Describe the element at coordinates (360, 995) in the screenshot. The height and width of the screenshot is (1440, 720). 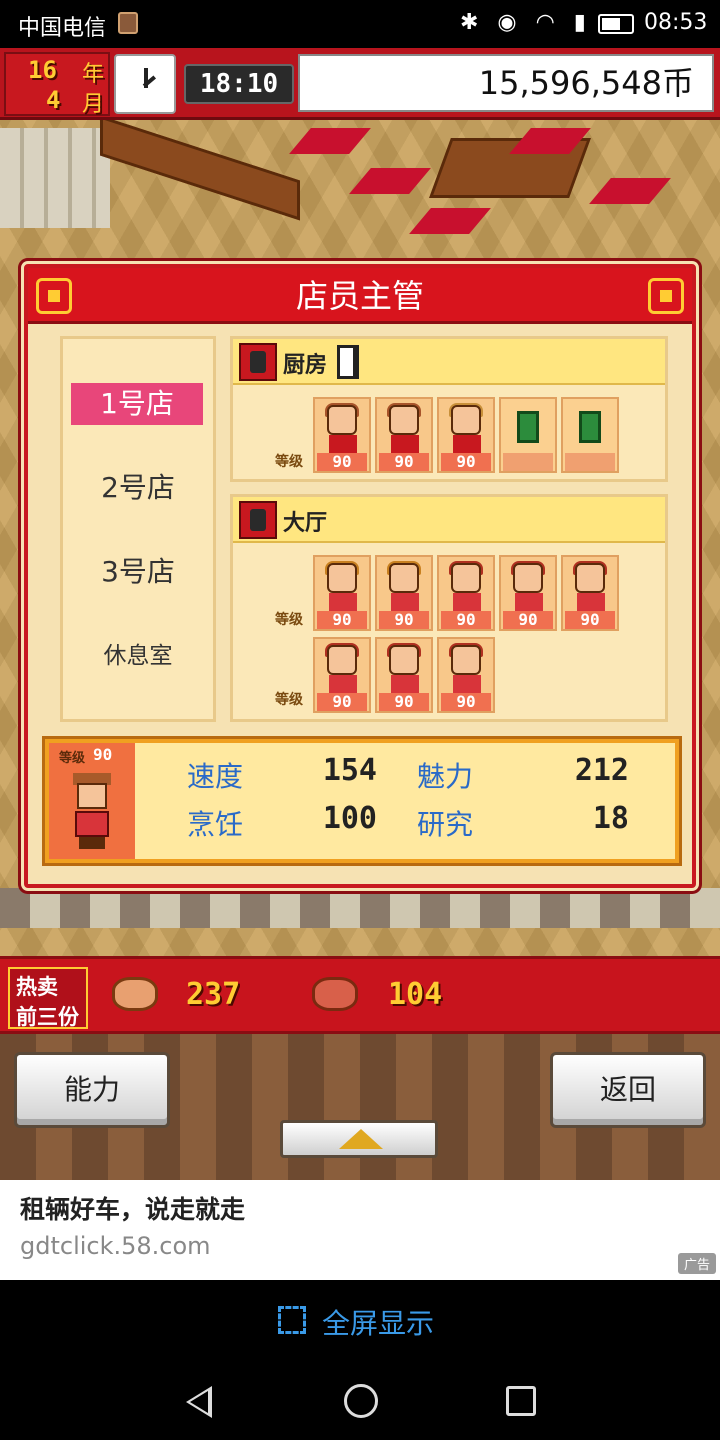
I see `bestseller-bar: 热卖 前三份 237 104` at that location.